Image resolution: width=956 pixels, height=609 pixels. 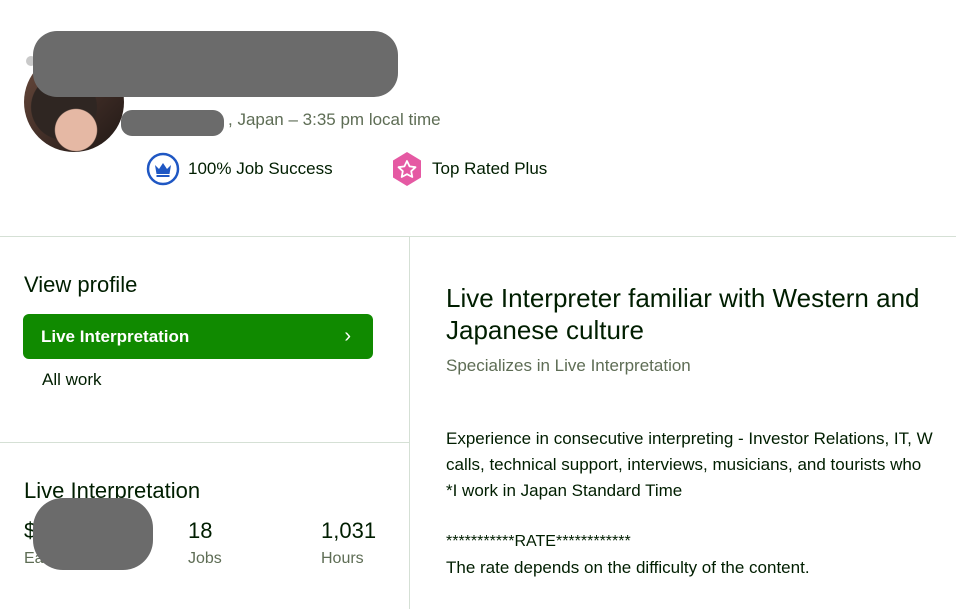 What do you see at coordinates (81, 284) in the screenshot?
I see `view-profile-heading: View profile` at bounding box center [81, 284].